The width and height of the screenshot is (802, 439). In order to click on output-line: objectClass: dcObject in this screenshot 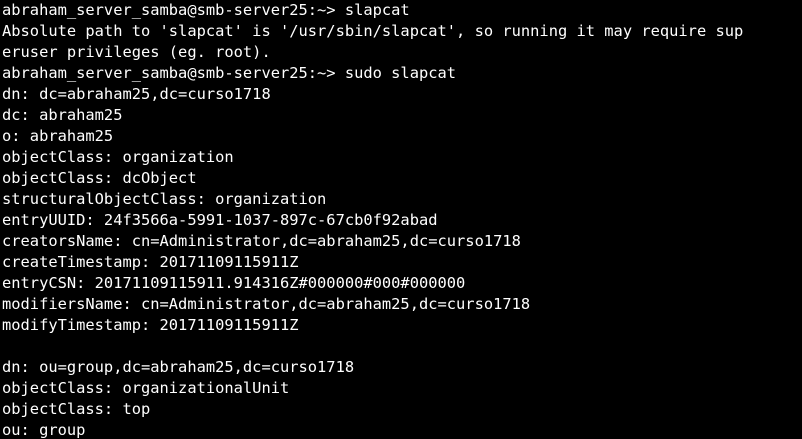, I will do `click(99, 178)`.